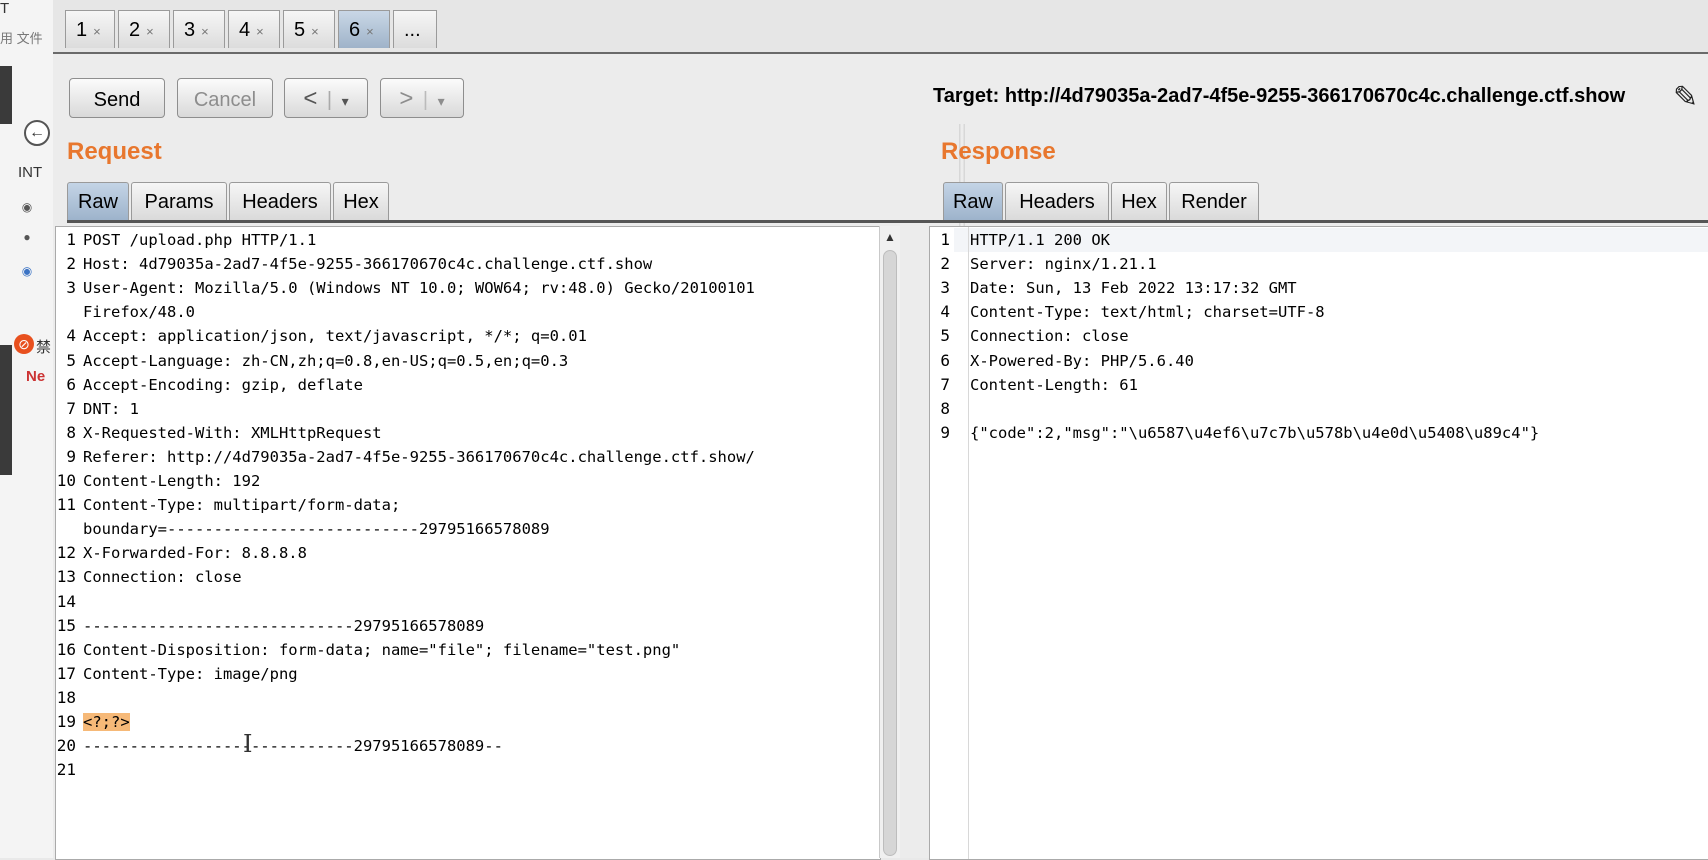 The height and width of the screenshot is (860, 1708). I want to click on response-tab-underline, so click(1318, 221).